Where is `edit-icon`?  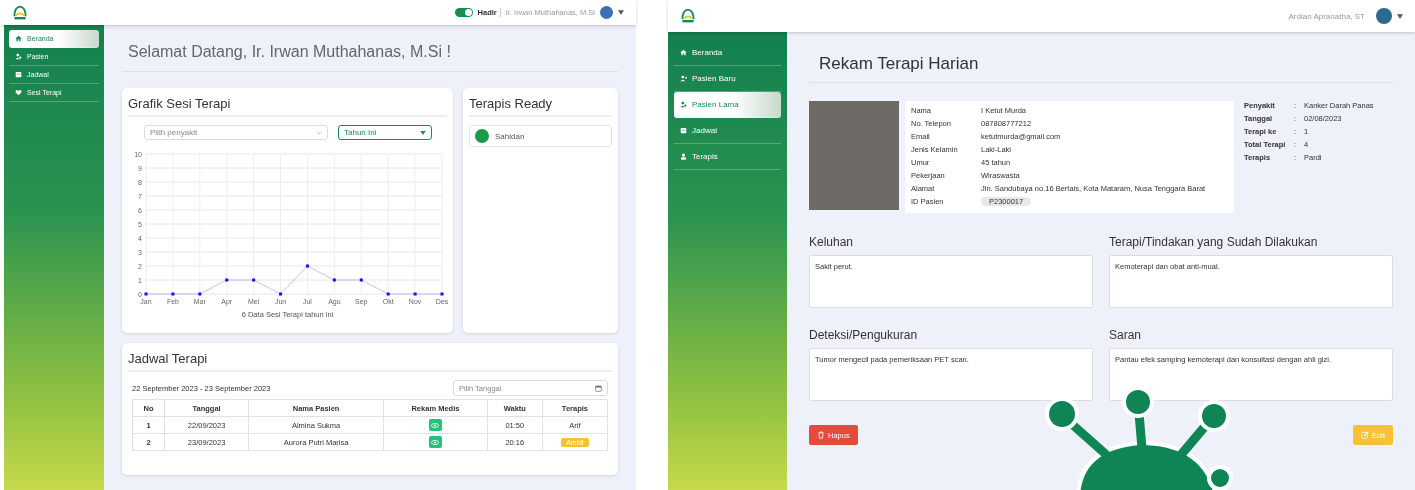
edit-icon is located at coordinates (1365, 435).